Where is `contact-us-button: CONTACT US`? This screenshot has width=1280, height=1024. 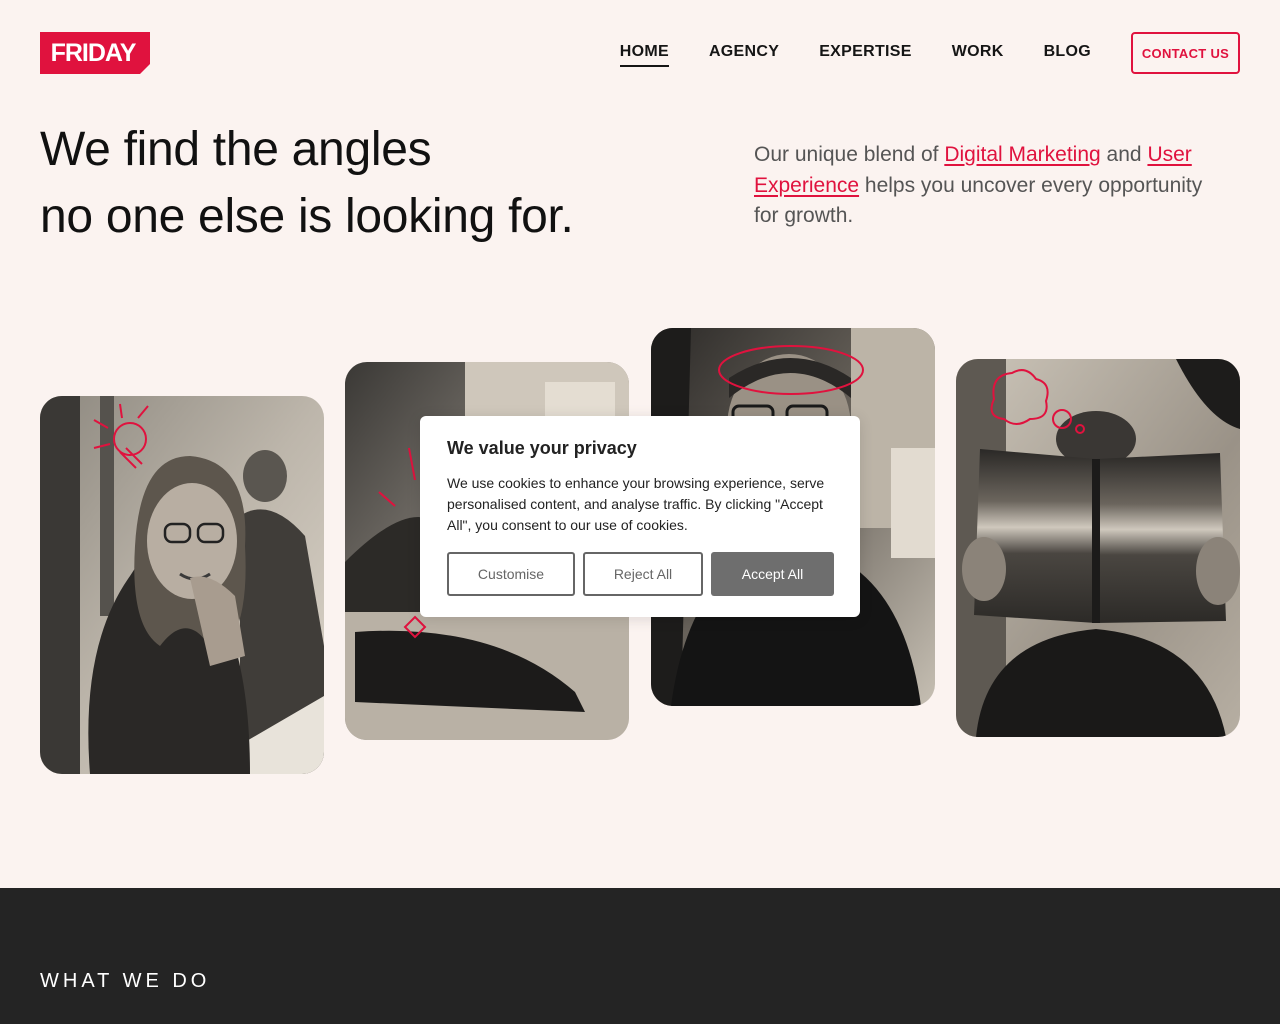
contact-us-button: CONTACT US is located at coordinates (1185, 53).